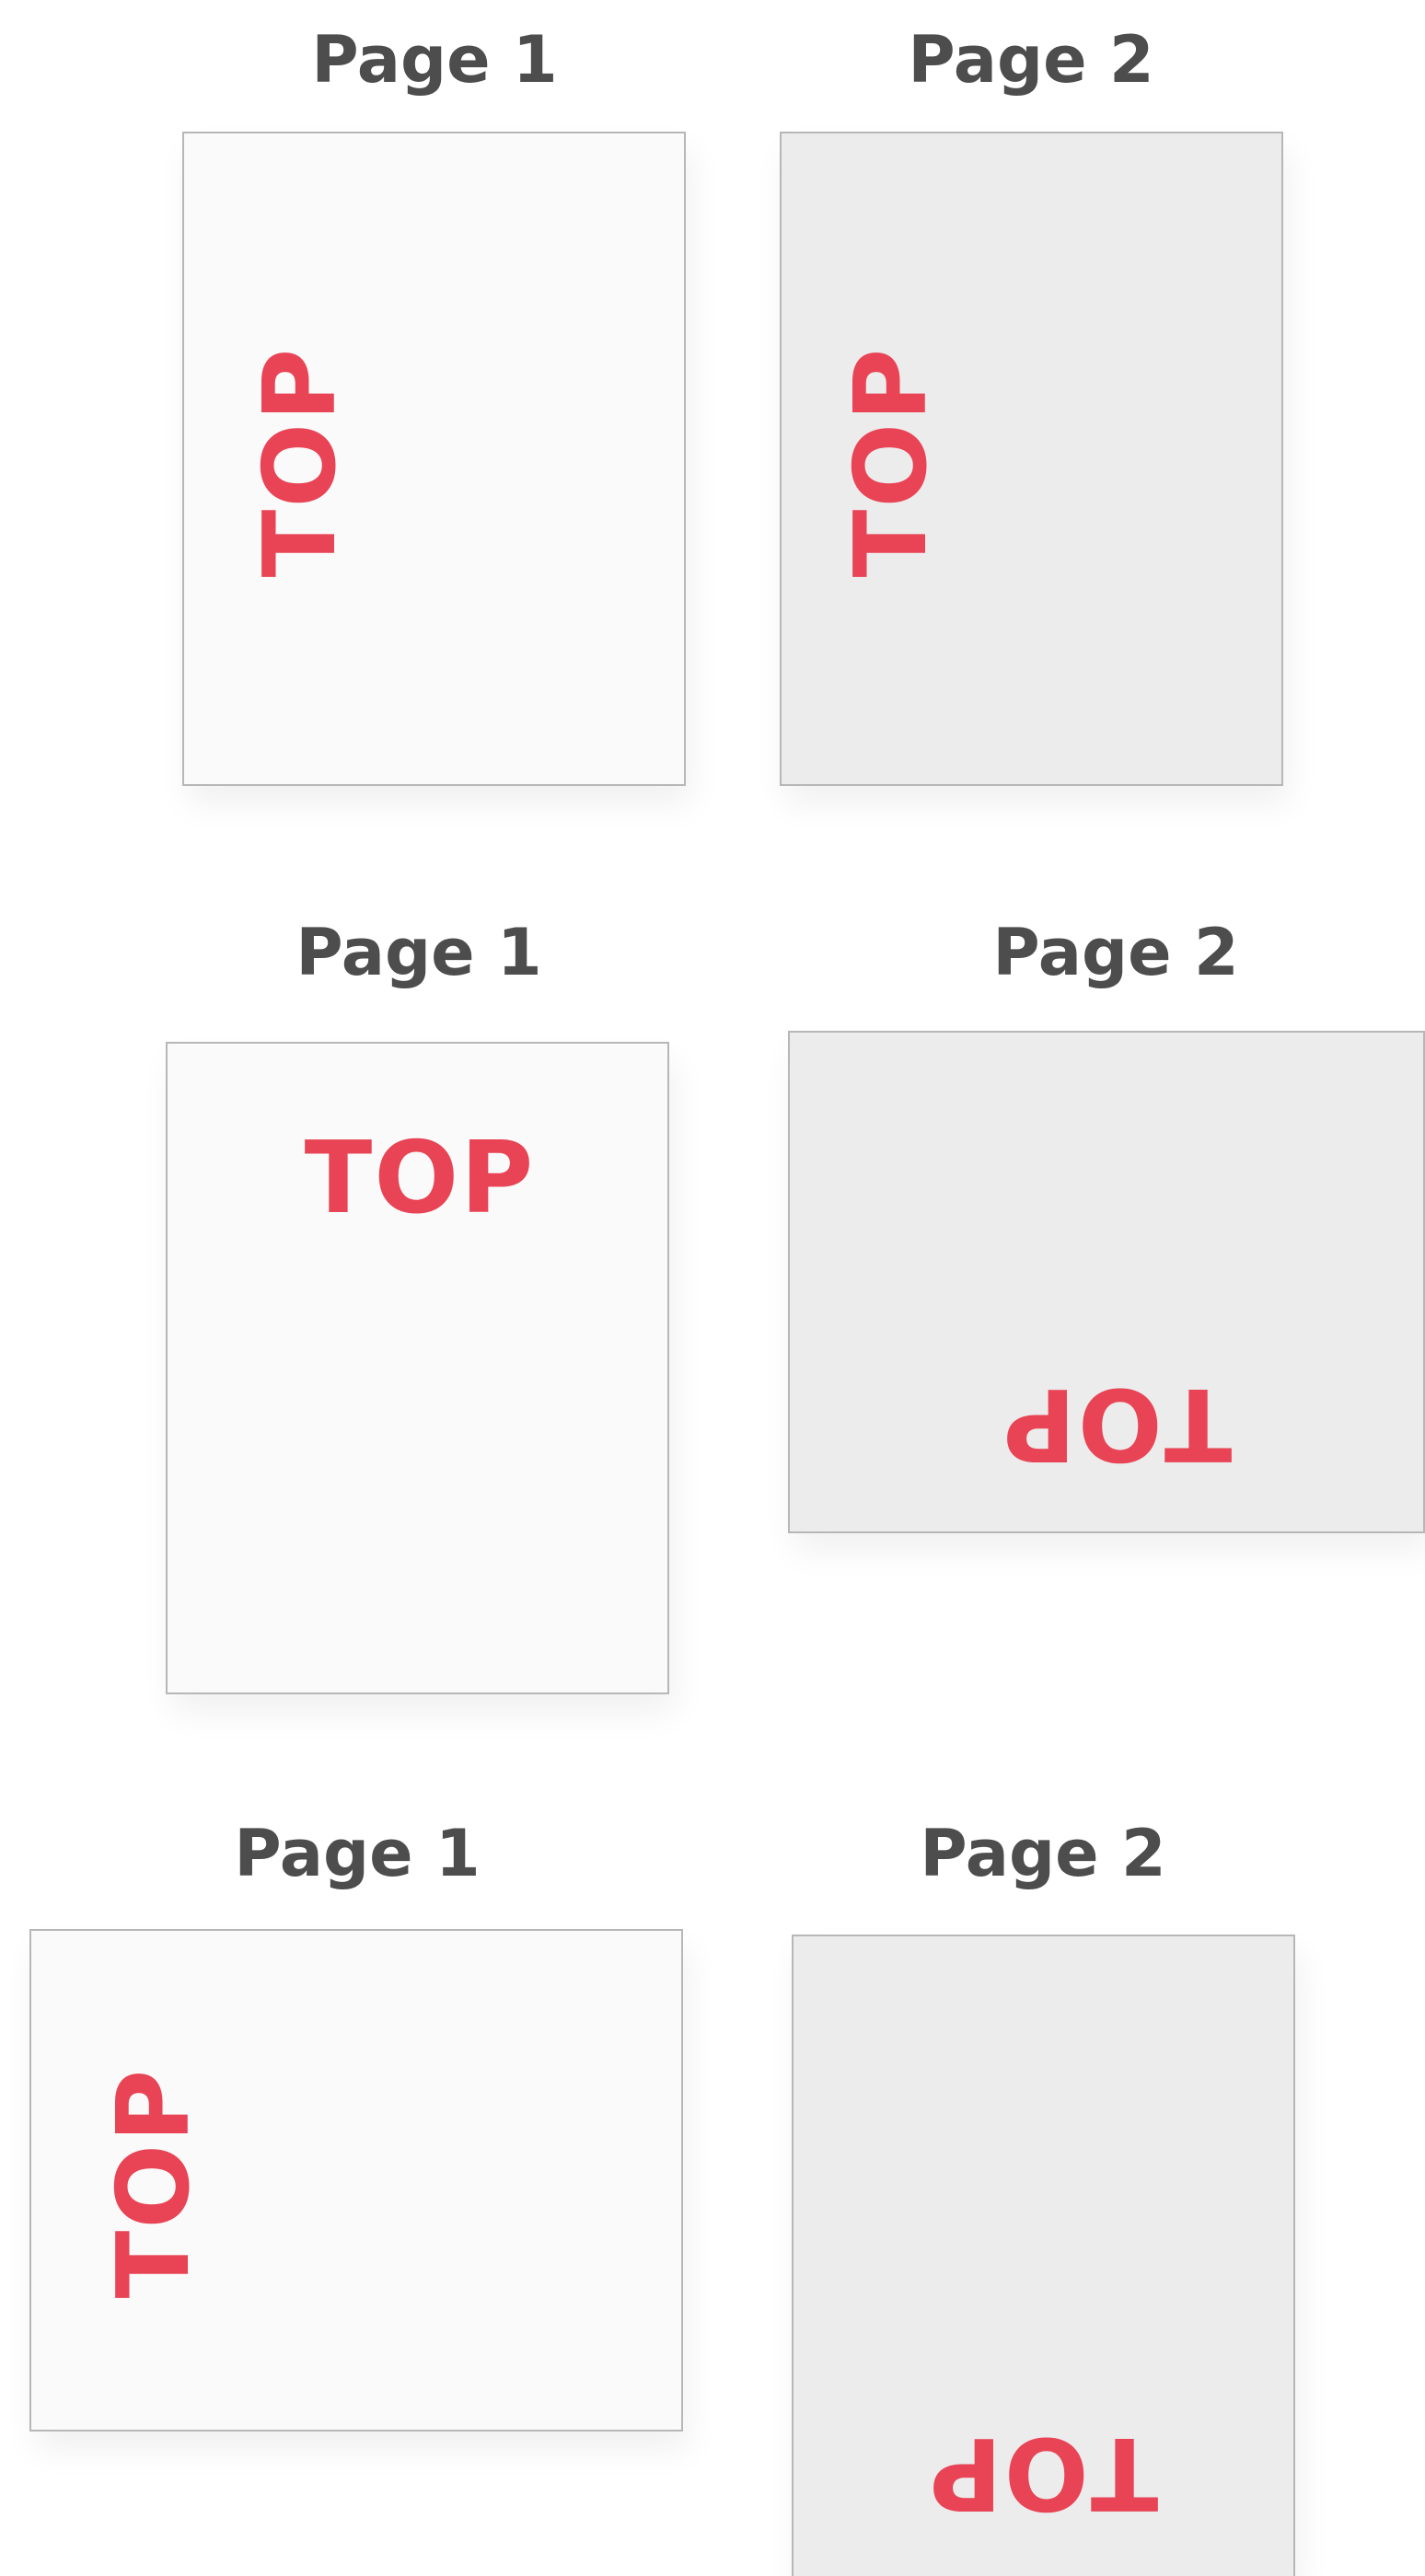 Image resolution: width=1425 pixels, height=2576 pixels. What do you see at coordinates (434, 459) in the screenshot?
I see `row1-page1-sheet: TOP` at bounding box center [434, 459].